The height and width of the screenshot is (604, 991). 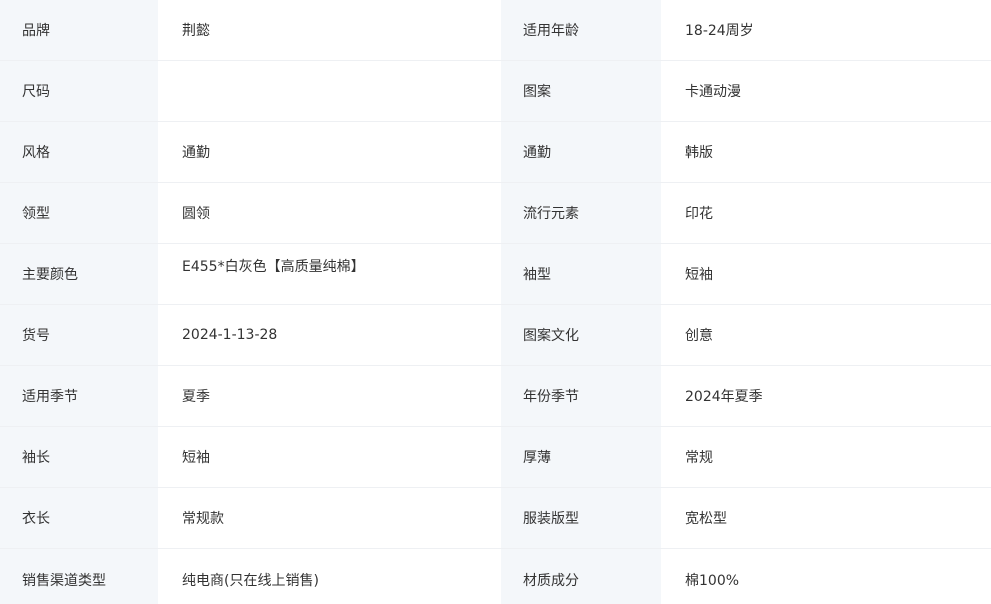 What do you see at coordinates (329, 335) in the screenshot?
I see `spec-value: 2024-1-13-28` at bounding box center [329, 335].